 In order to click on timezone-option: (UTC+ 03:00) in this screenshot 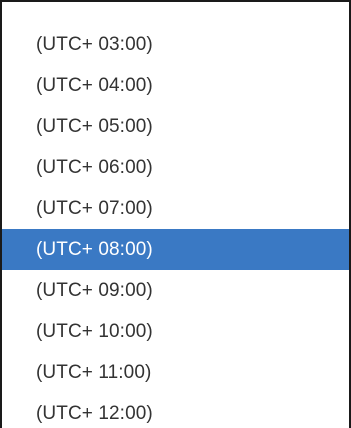, I will do `click(175, 44)`.